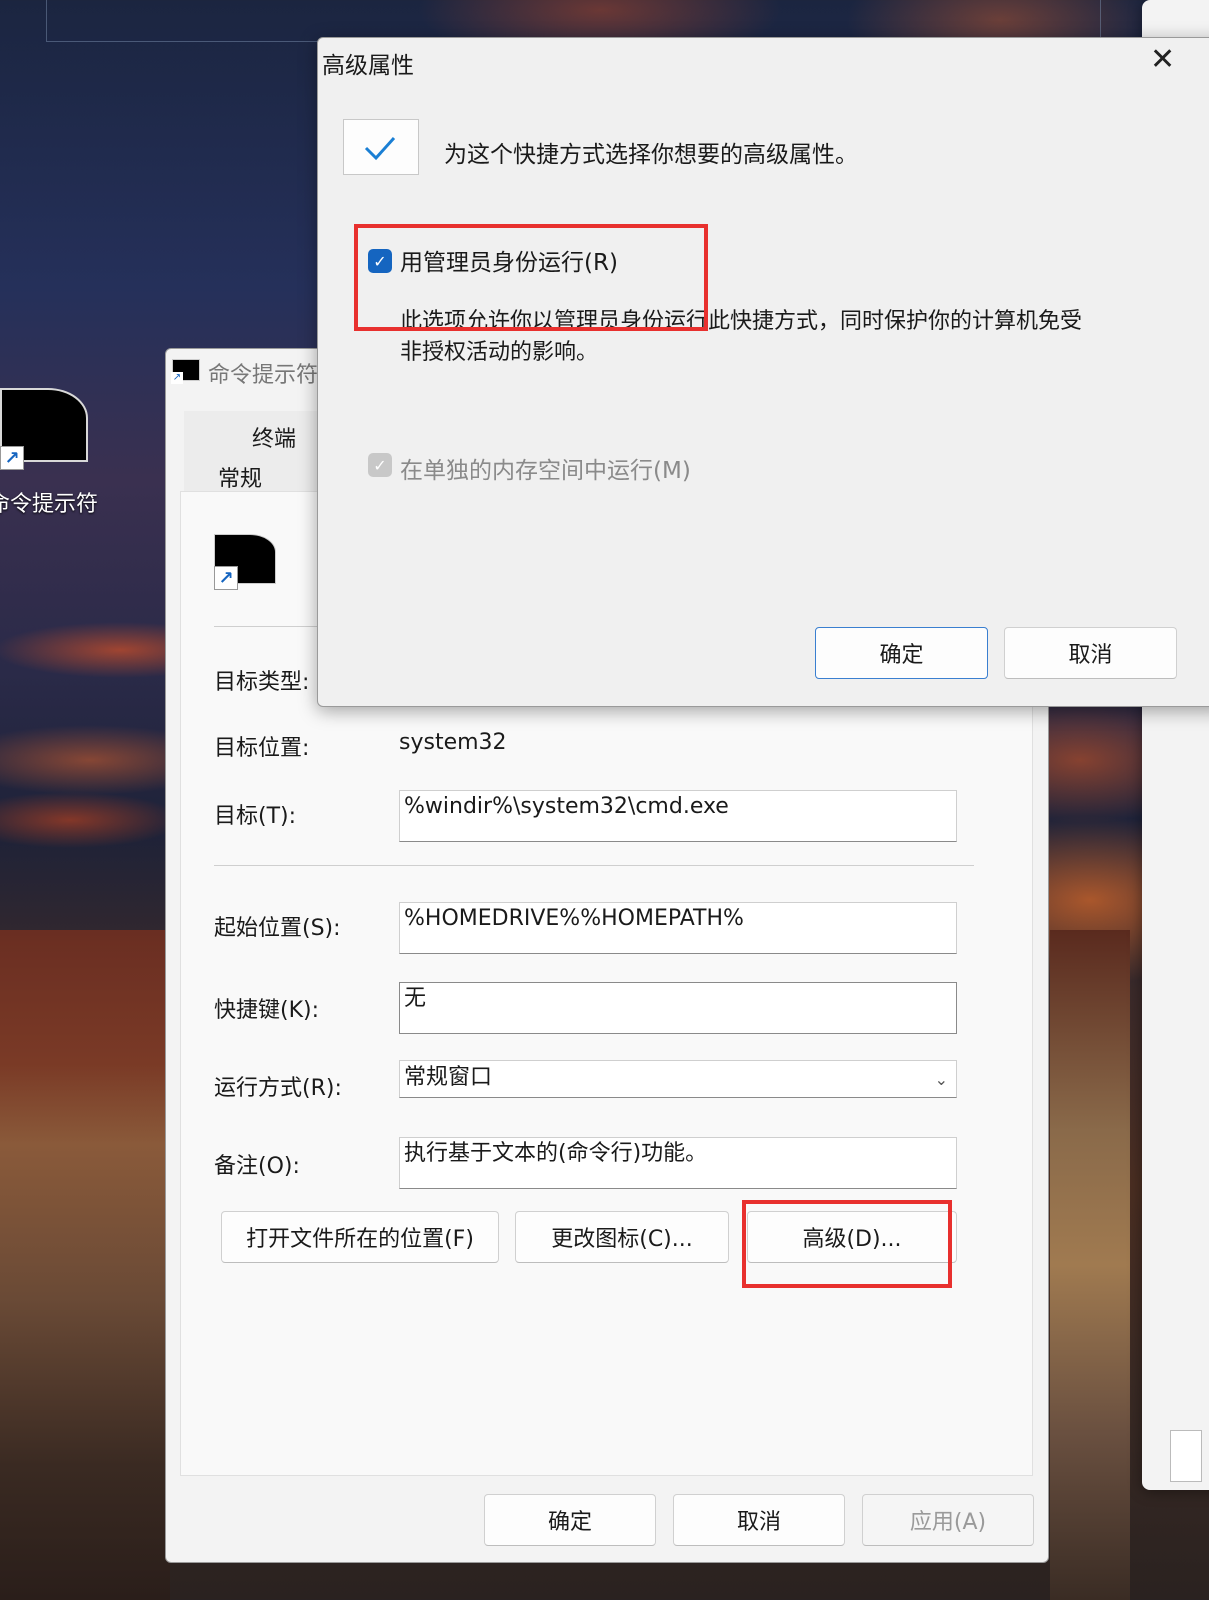  What do you see at coordinates (573, 21) in the screenshot?
I see `background-window-edge` at bounding box center [573, 21].